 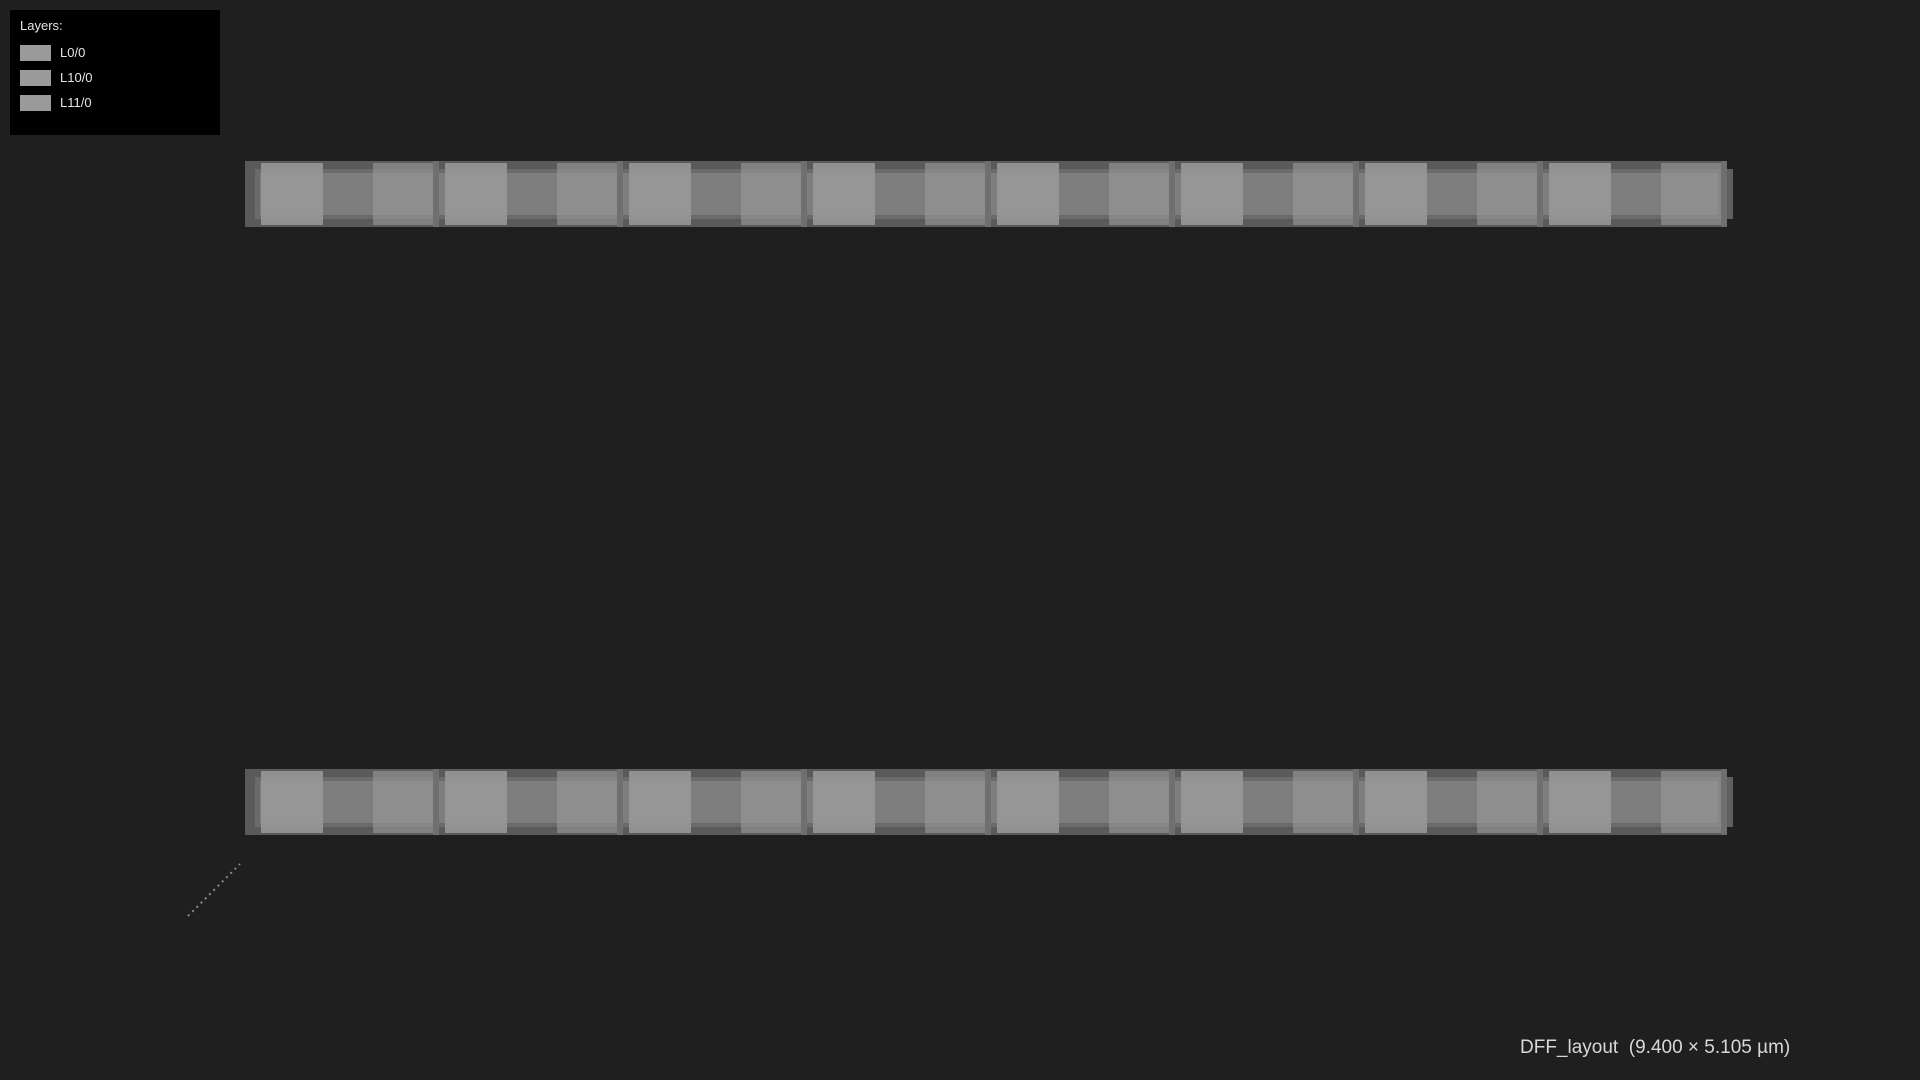 I want to click on legend-item-label: L0/0, so click(x=73, y=52).